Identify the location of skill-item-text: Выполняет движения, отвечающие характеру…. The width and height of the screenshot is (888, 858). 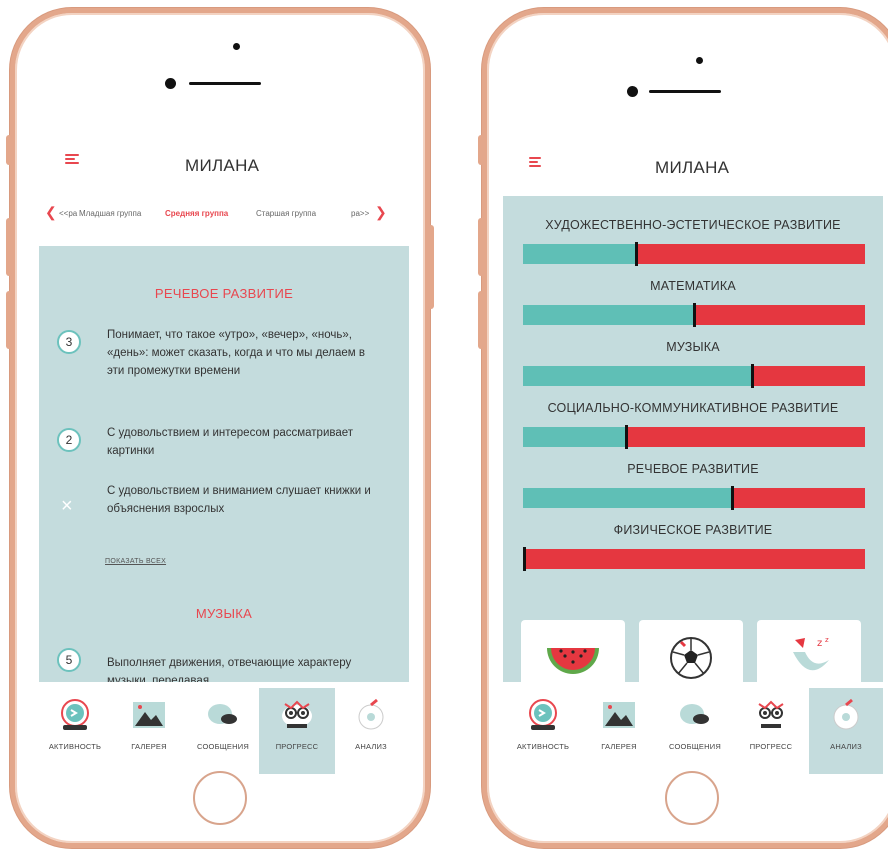
(229, 669).